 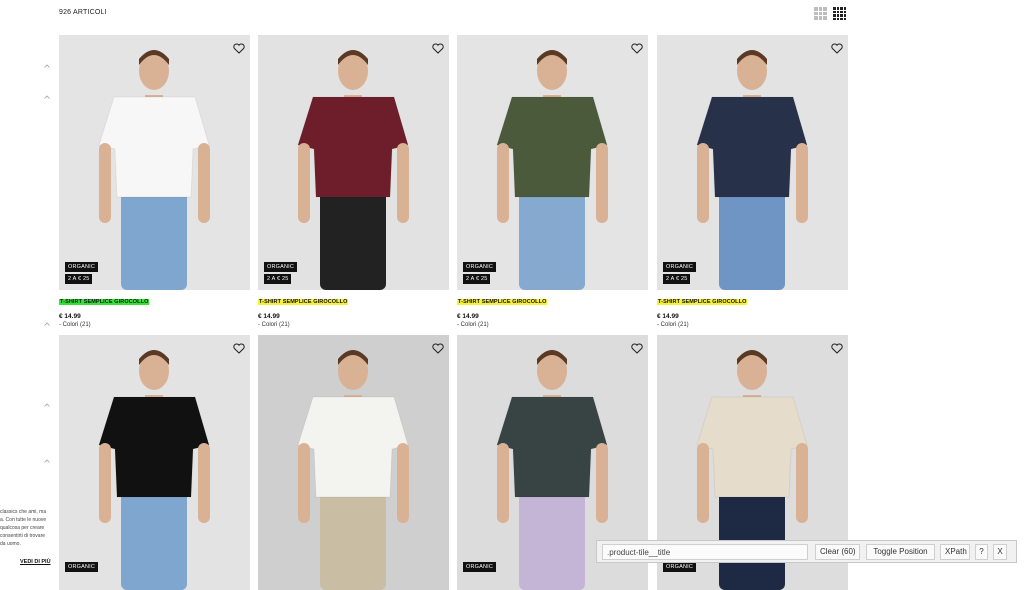 What do you see at coordinates (22, 528) in the screenshot?
I see `description-line: qualcosa per creare` at bounding box center [22, 528].